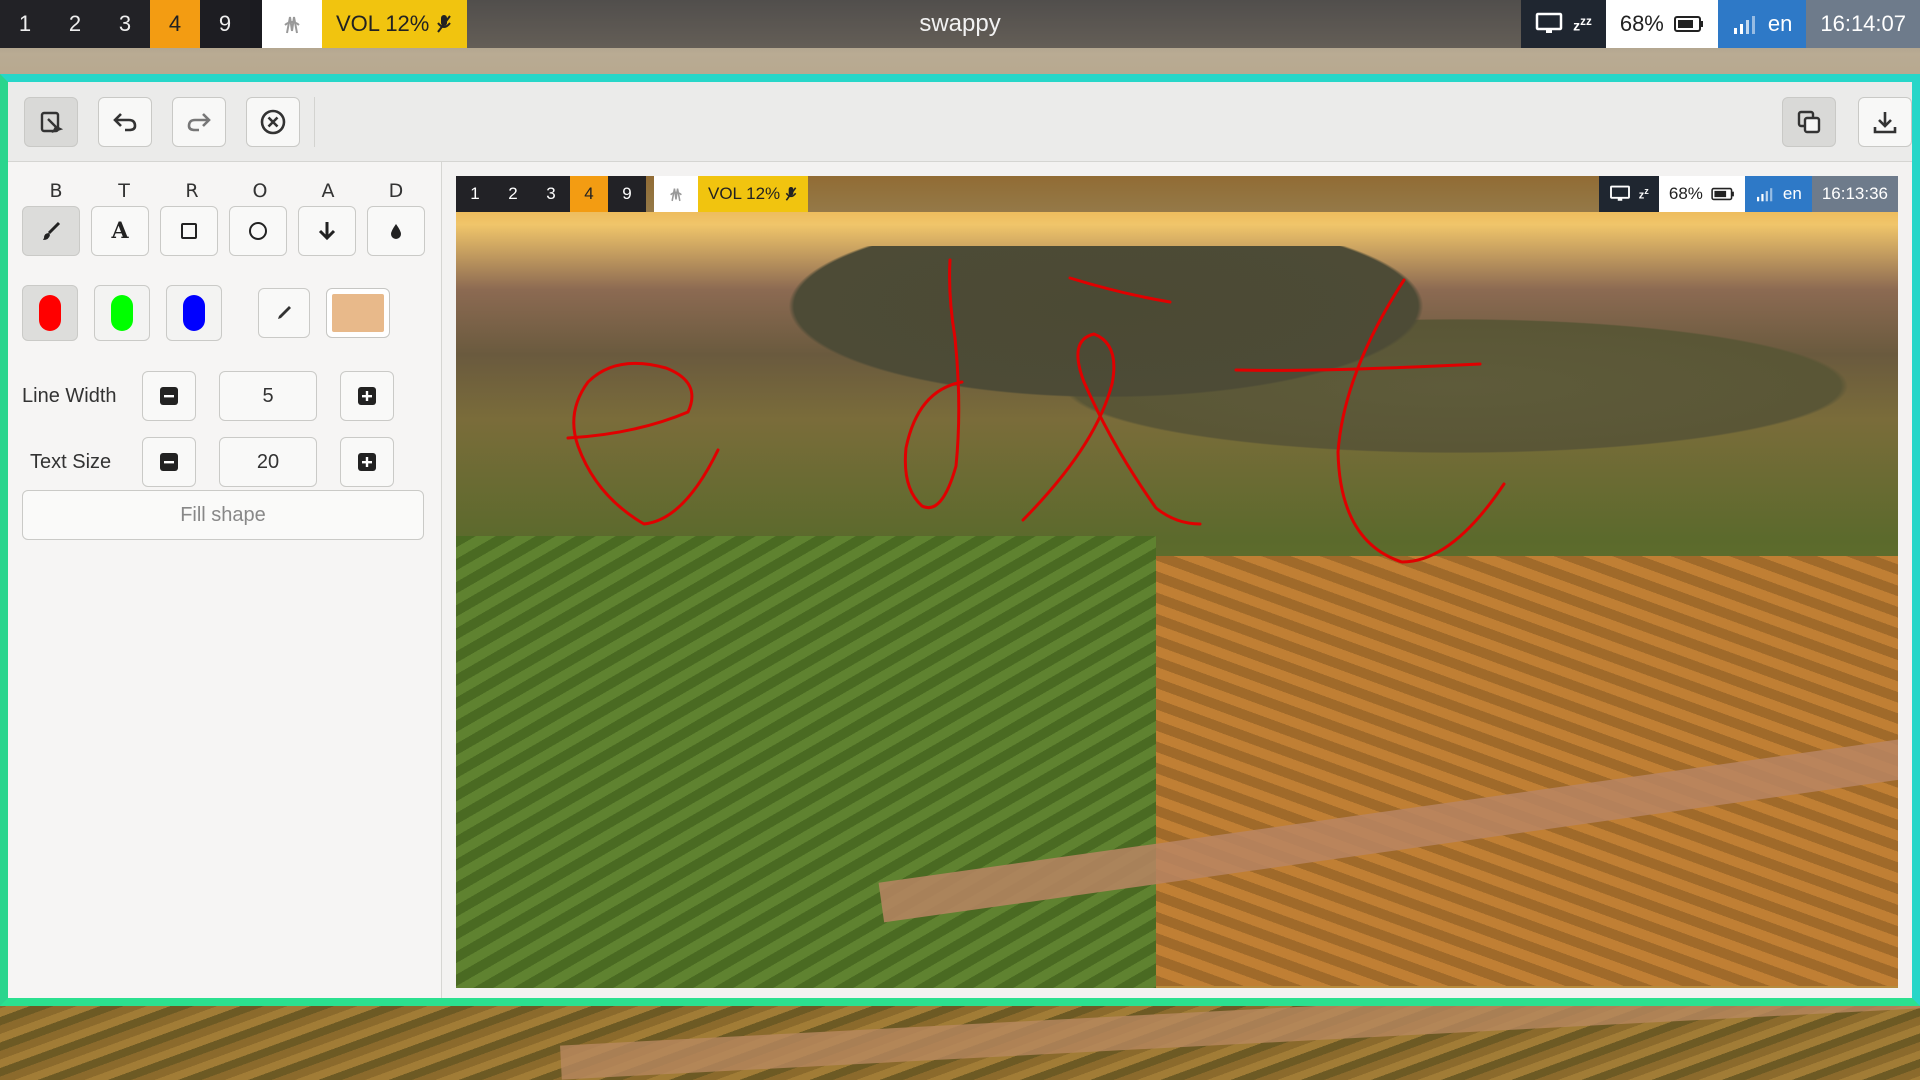 This screenshot has height=1080, width=1920. Describe the element at coordinates (56, 191) in the screenshot. I see `shortcut-label: B` at that location.